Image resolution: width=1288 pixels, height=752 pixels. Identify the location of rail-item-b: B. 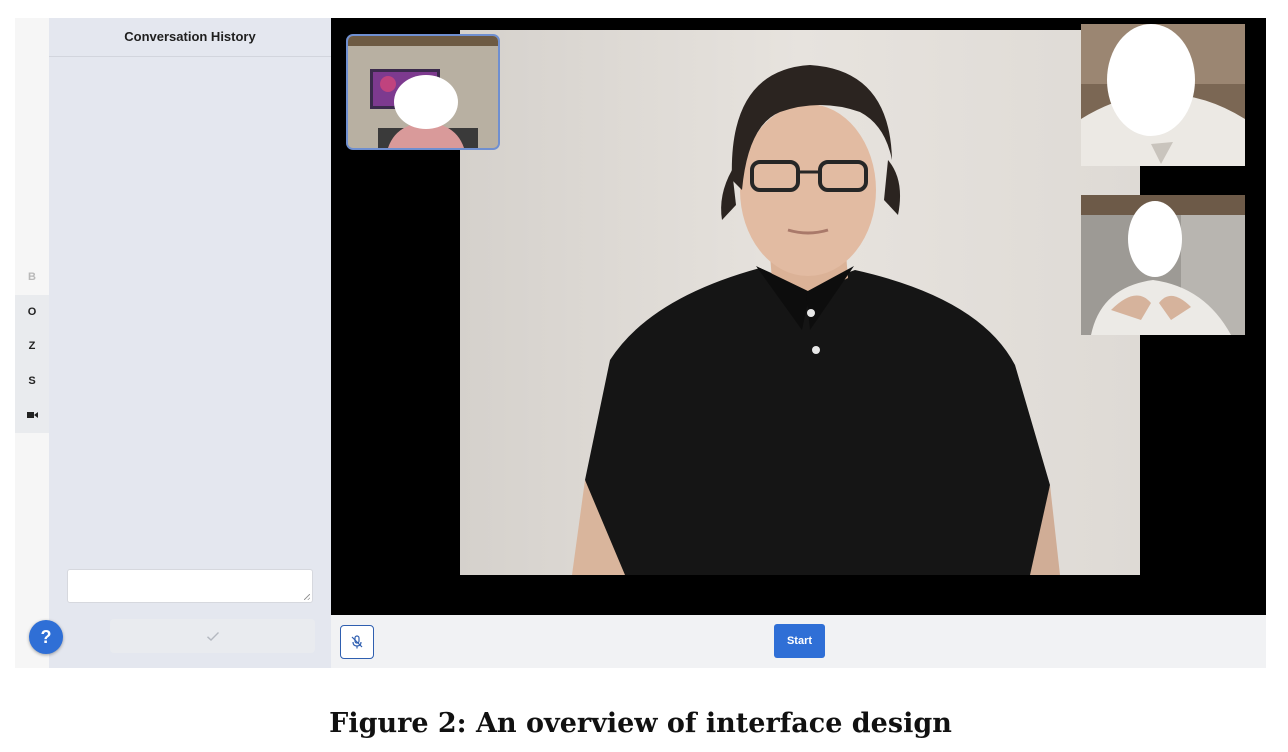
(32, 277).